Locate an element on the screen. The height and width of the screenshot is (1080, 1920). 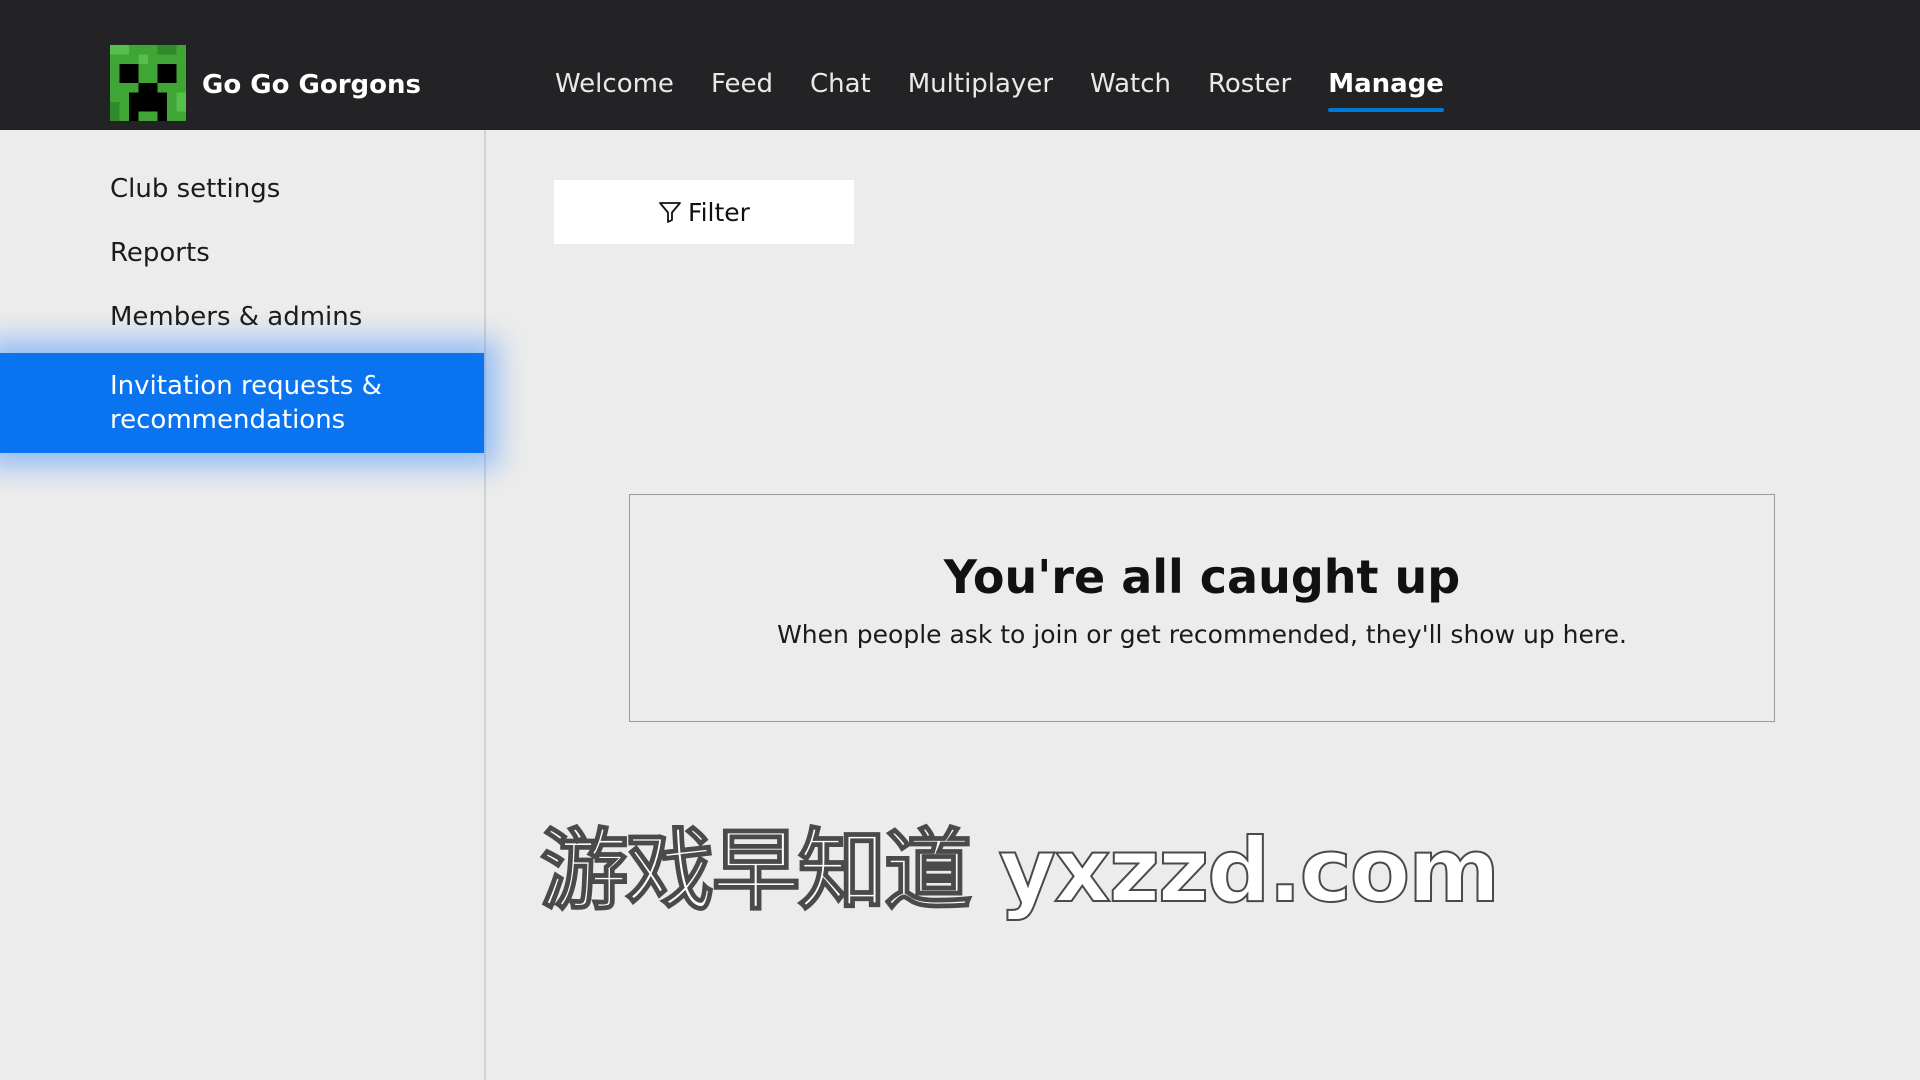
club-name: Go Go Gorgons is located at coordinates (311, 85).